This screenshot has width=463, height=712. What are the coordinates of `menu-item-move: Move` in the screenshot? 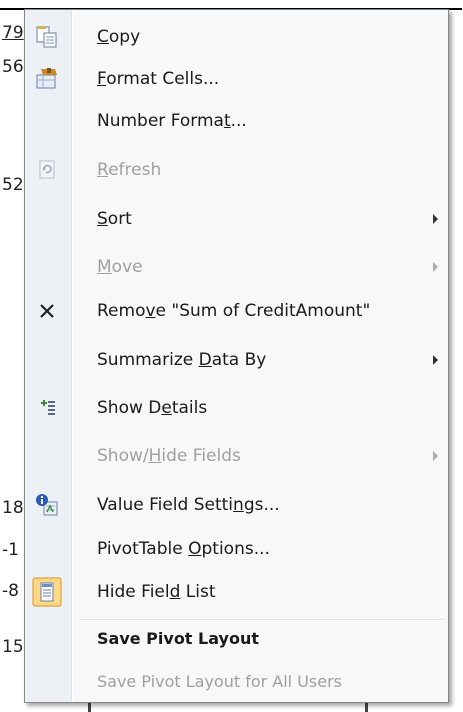 It's located at (236, 267).